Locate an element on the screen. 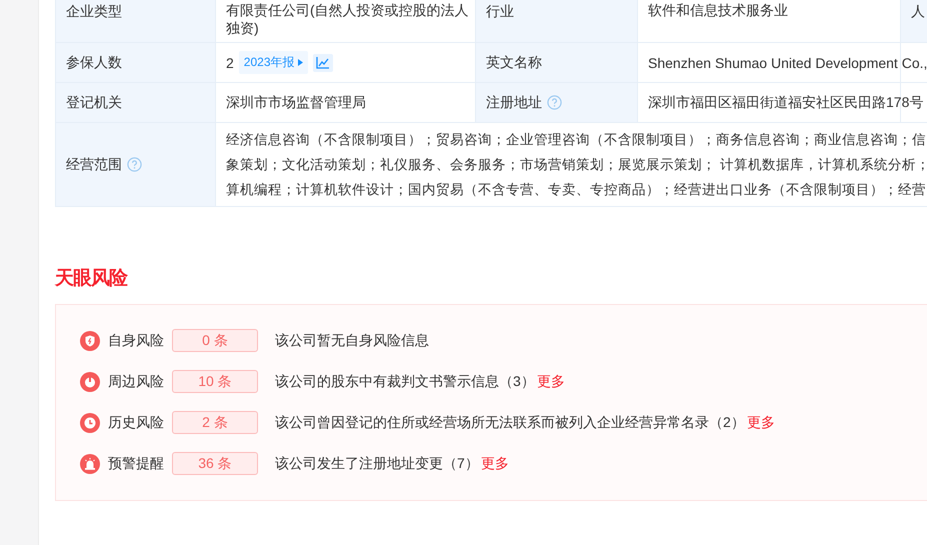 This screenshot has width=927, height=545. shield-icon is located at coordinates (90, 340).